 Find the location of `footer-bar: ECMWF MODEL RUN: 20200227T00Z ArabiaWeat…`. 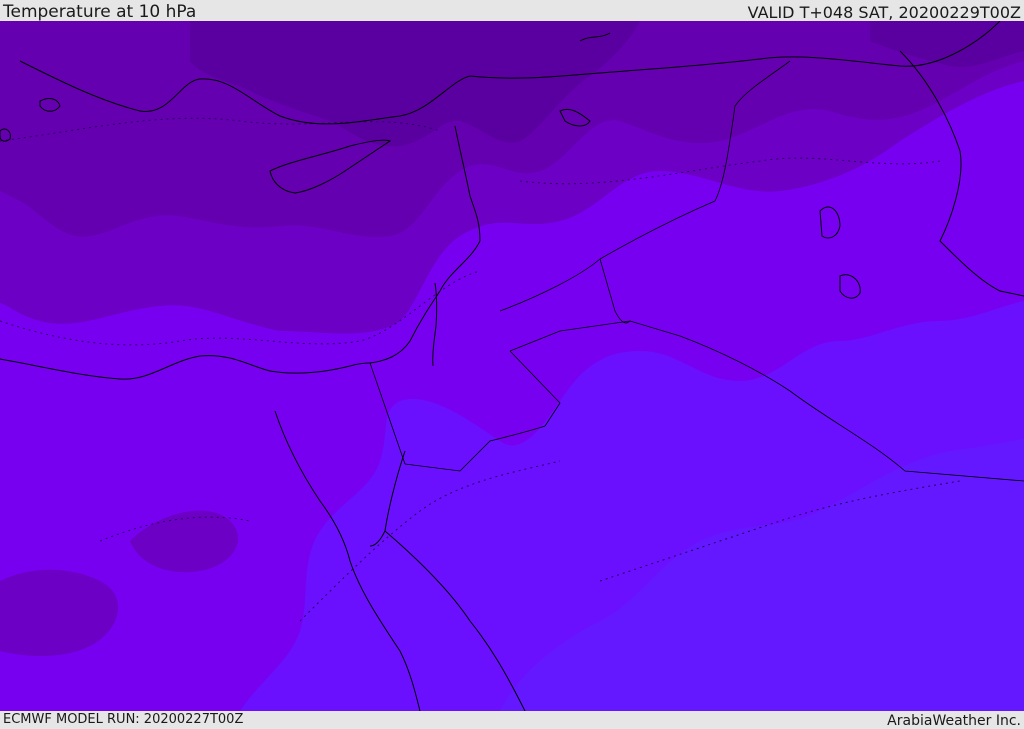

footer-bar: ECMWF MODEL RUN: 20200227T00Z ArabiaWeat… is located at coordinates (512, 720).